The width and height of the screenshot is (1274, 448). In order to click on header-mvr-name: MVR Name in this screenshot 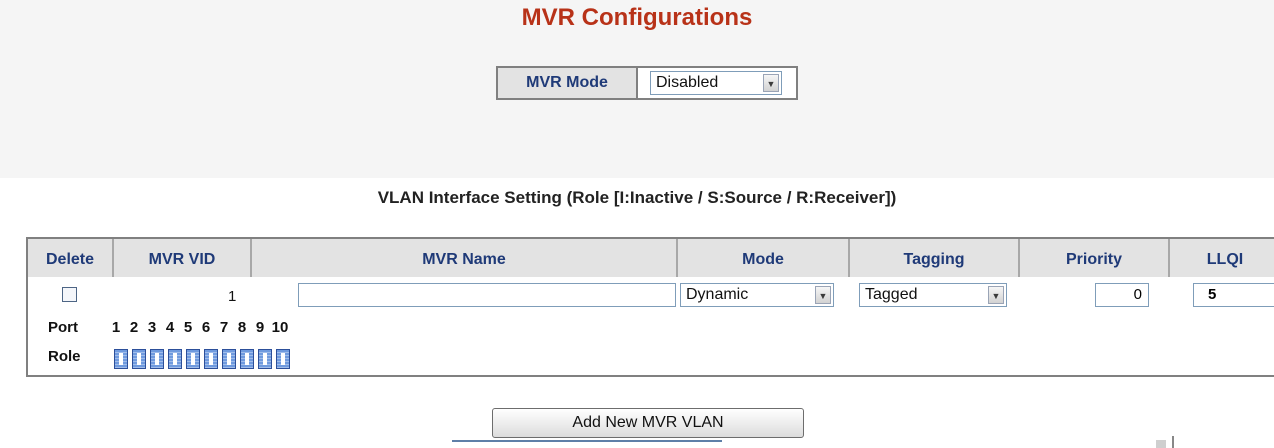, I will do `click(465, 258)`.